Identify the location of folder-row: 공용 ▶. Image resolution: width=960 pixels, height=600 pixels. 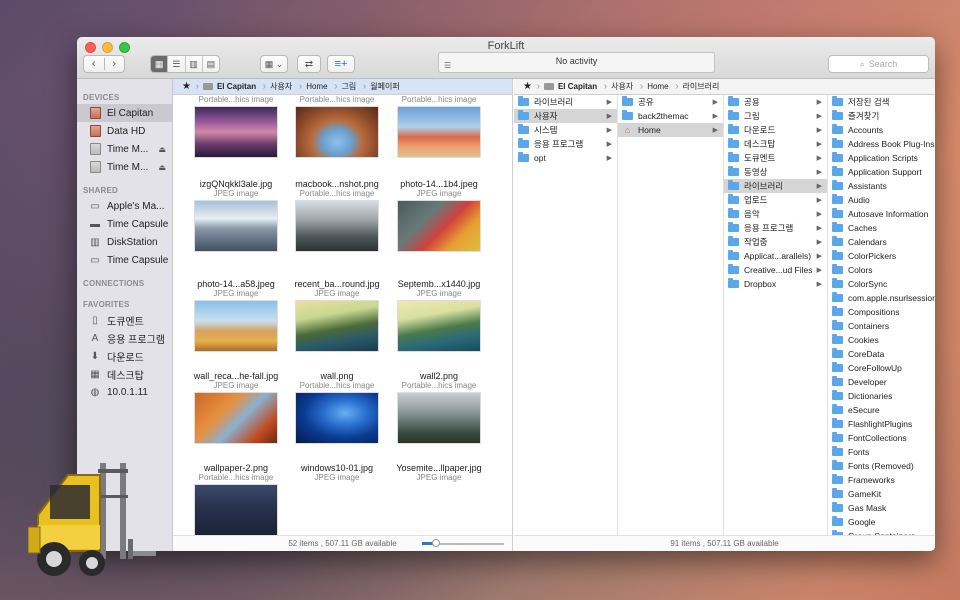
(775, 102).